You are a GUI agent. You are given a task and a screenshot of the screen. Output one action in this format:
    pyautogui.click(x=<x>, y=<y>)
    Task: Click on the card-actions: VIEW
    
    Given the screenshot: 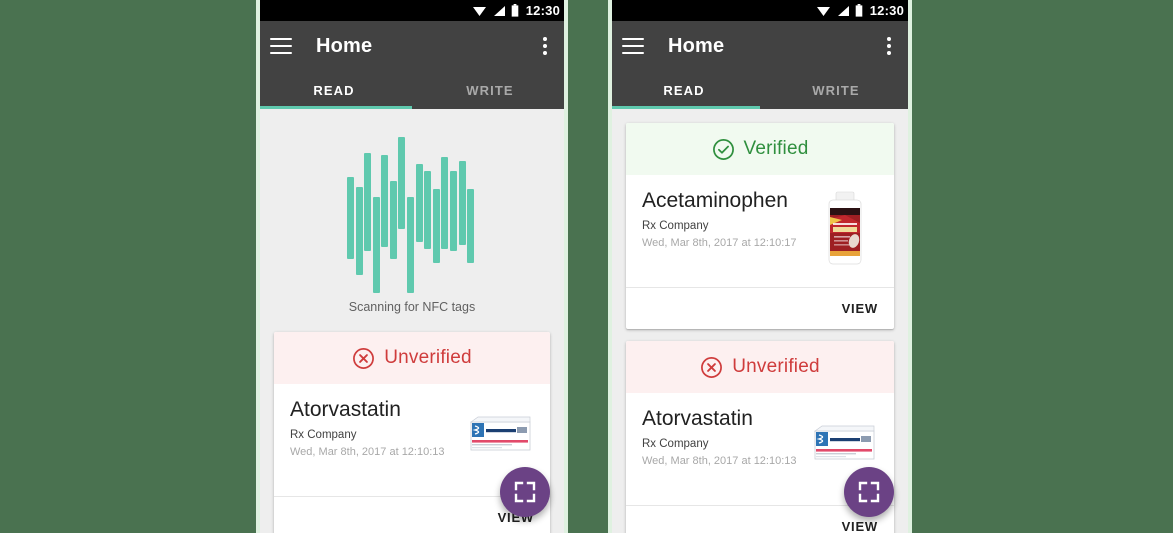 What is the action you would take?
    pyautogui.click(x=760, y=308)
    